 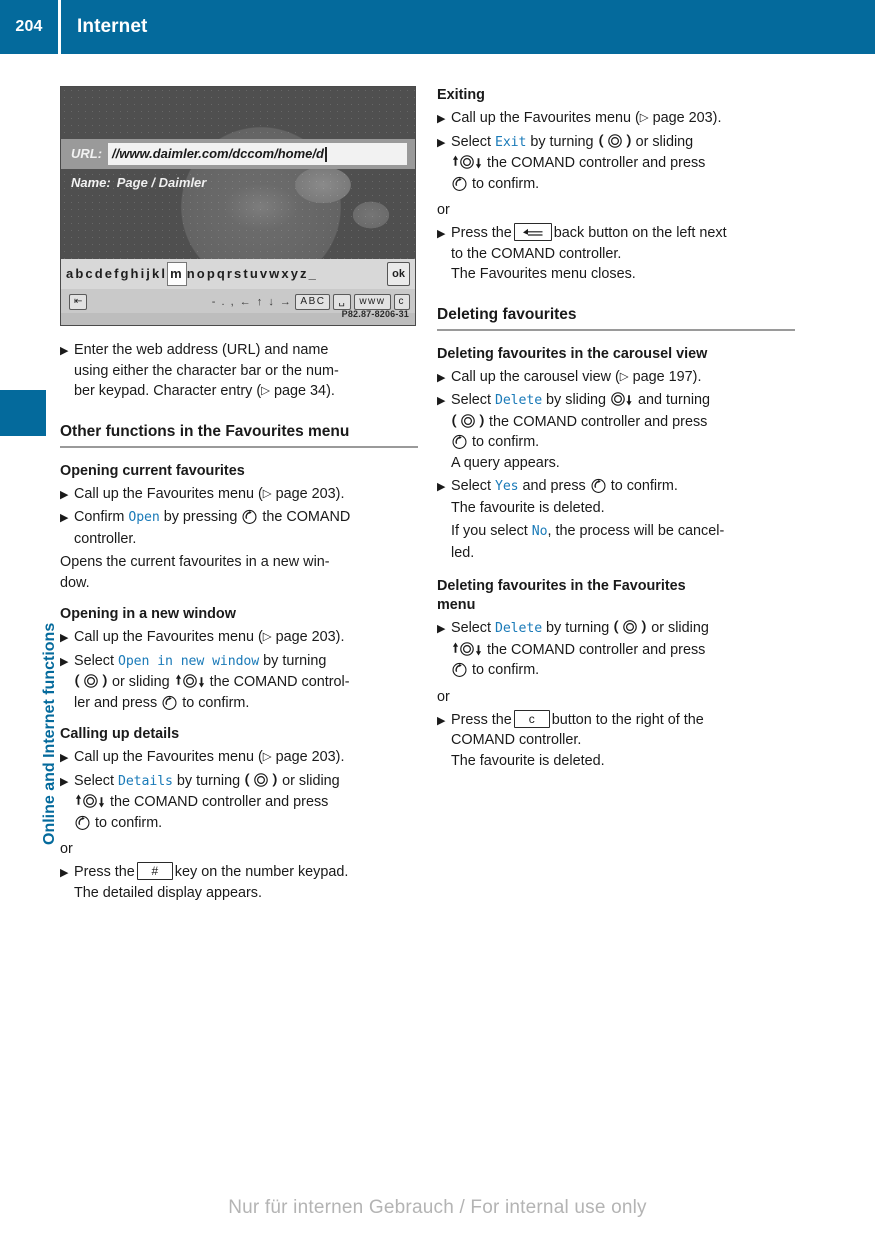 What do you see at coordinates (532, 232) in the screenshot?
I see `back-button-key` at bounding box center [532, 232].